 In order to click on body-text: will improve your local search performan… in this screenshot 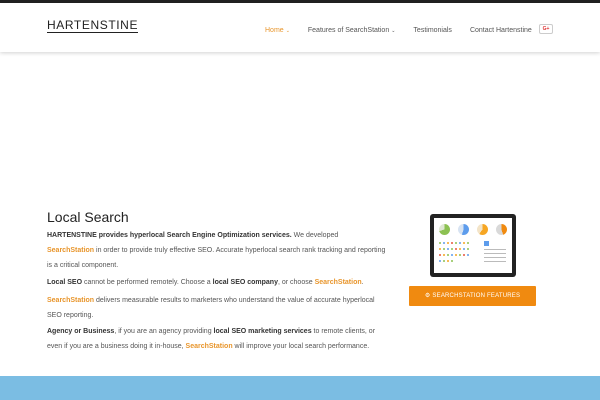, I will do `click(301, 346)`.